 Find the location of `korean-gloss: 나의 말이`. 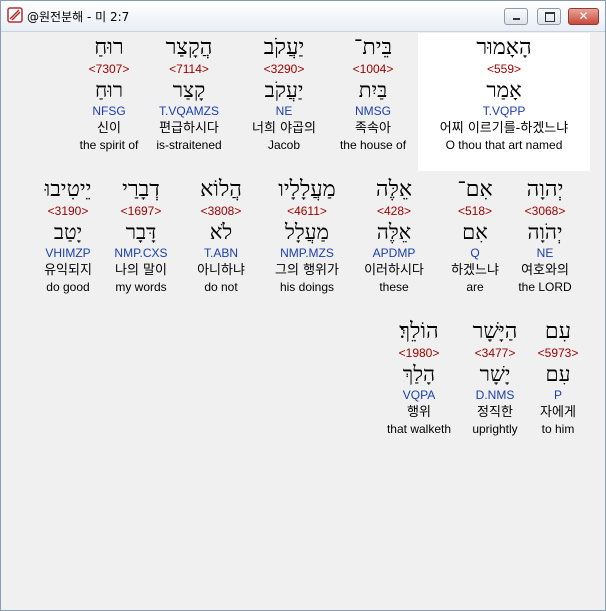

korean-gloss: 나의 말이 is located at coordinates (141, 270).